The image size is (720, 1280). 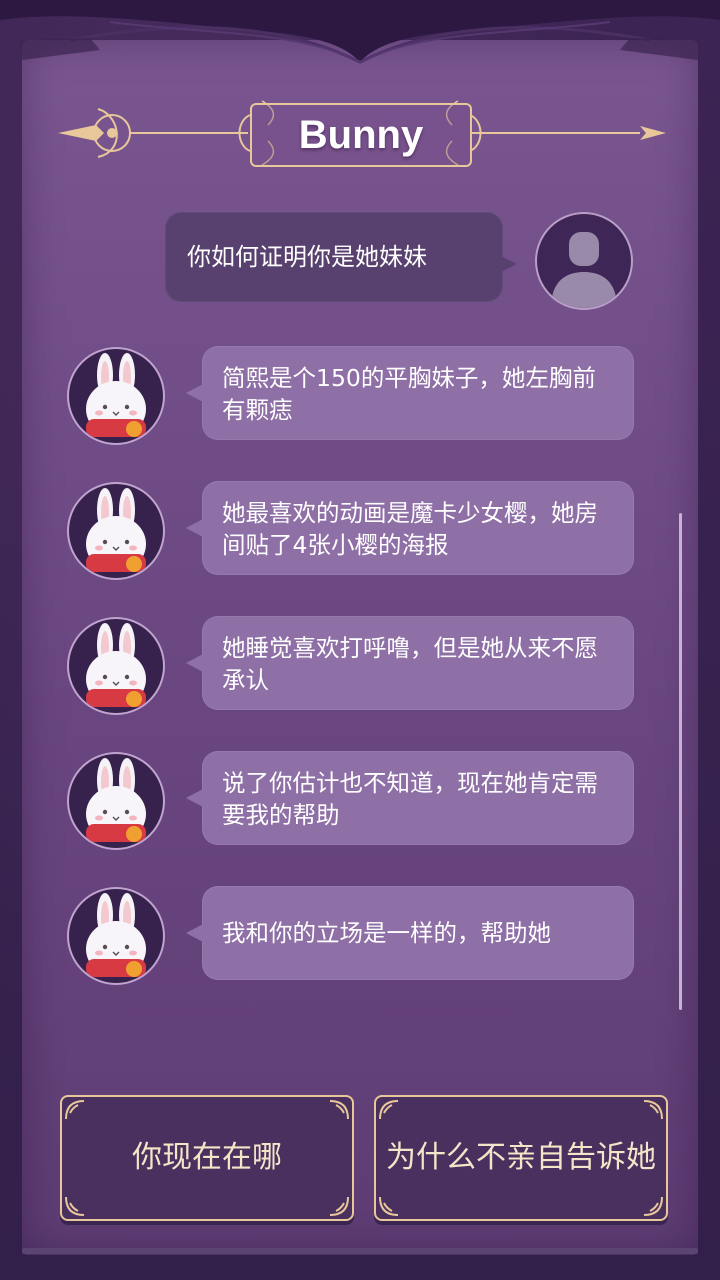 I want to click on message-text: 说了你估计也不知道，现在她肯定需要我的帮助, so click(x=410, y=799).